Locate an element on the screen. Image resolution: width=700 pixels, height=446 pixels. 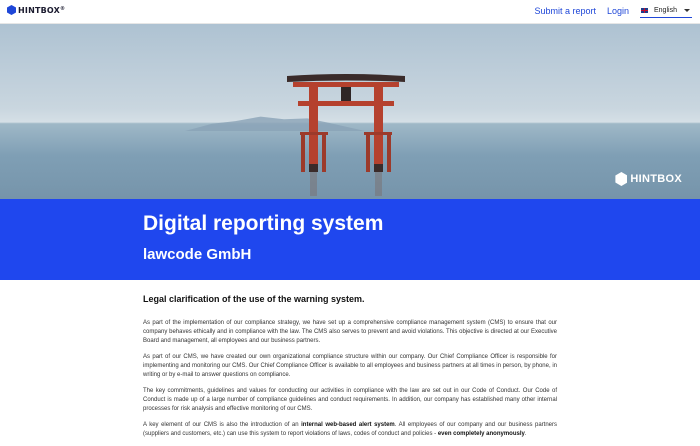
header-nav: Submit a report Login English is located at coordinates (613, 11).